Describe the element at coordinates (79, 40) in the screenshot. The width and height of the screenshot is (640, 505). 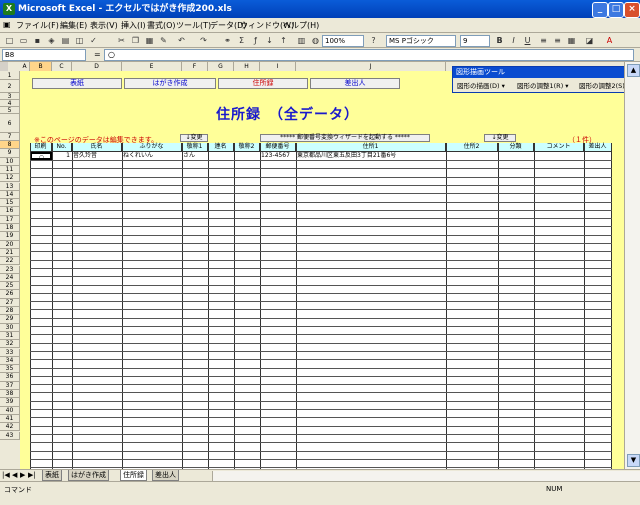
I see `preview-icon: ◫` at that location.